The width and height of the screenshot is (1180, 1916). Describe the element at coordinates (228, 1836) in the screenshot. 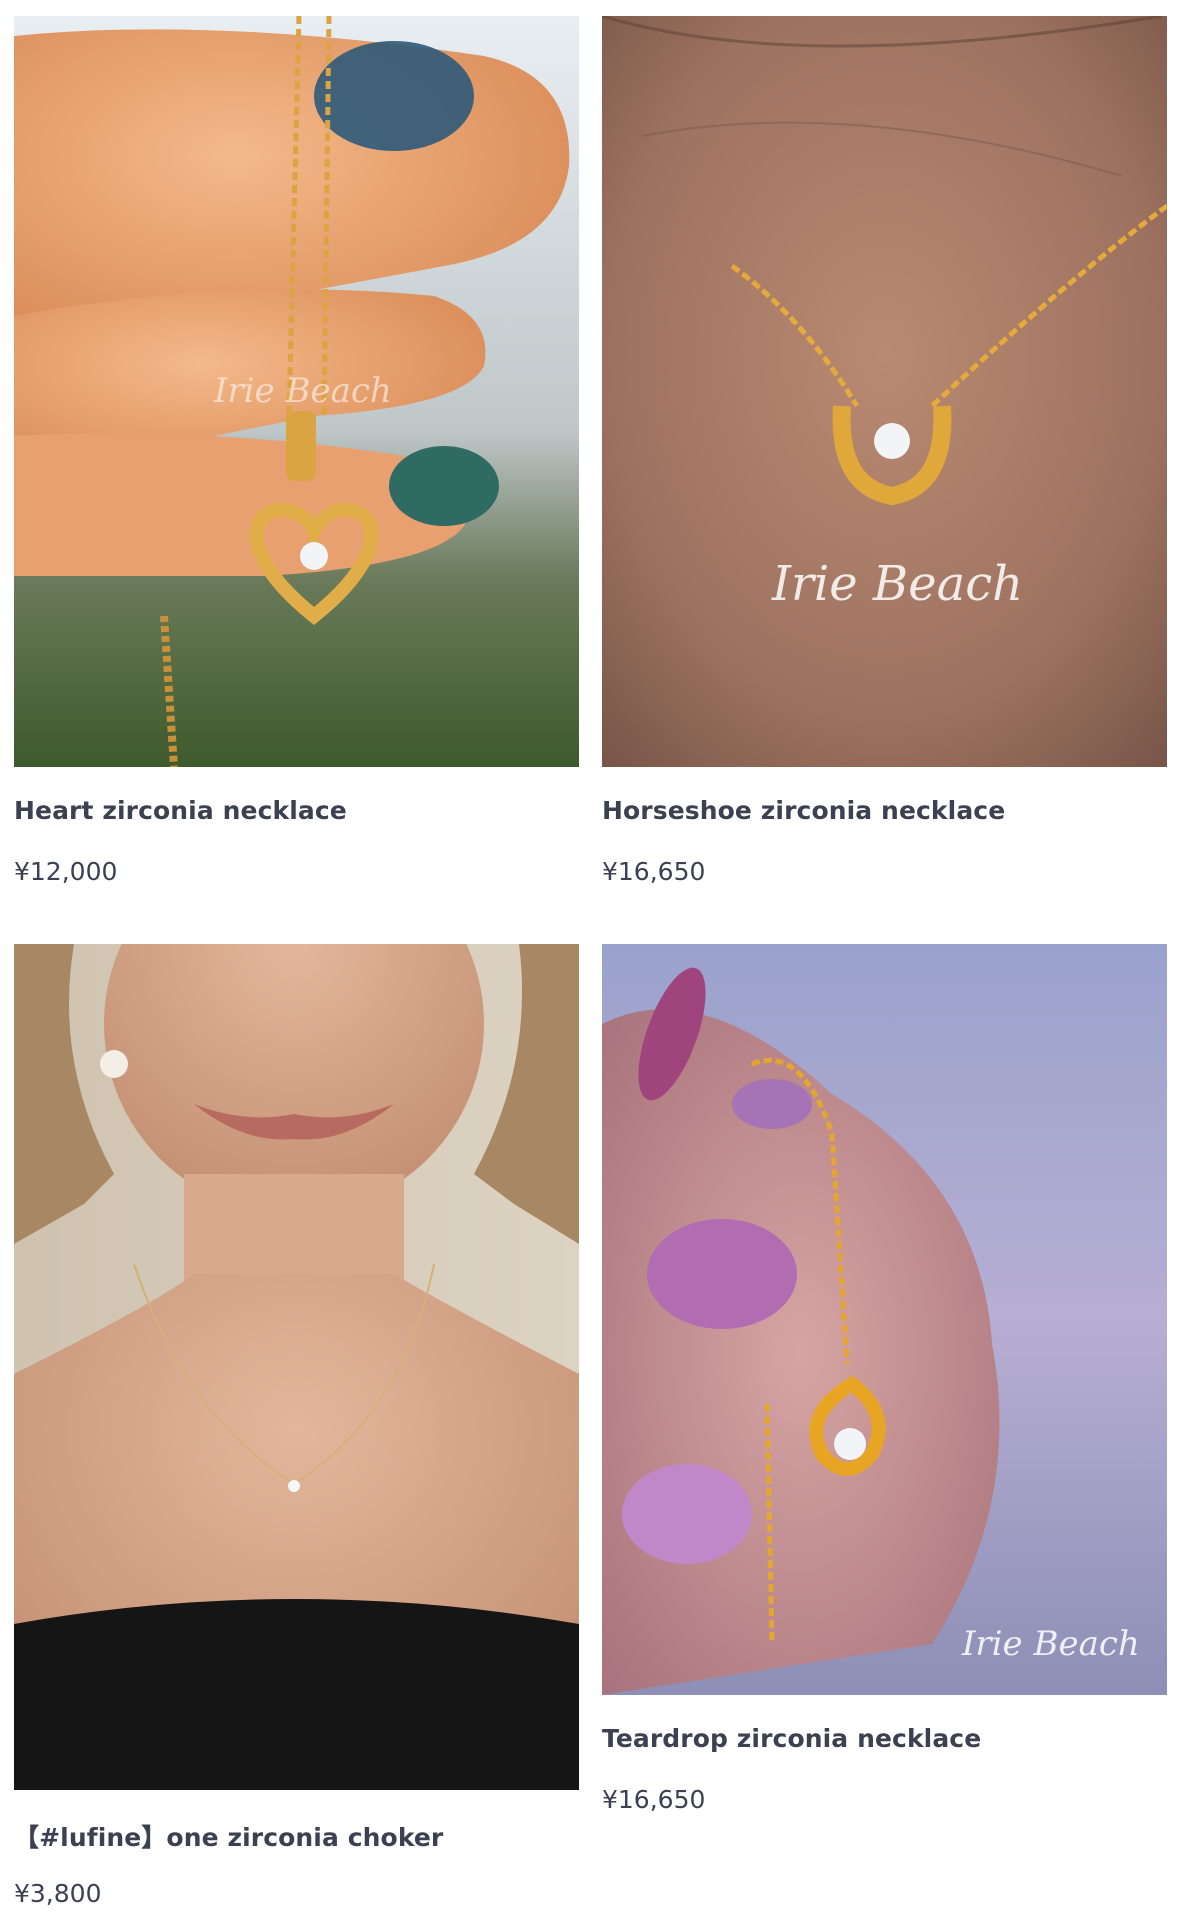

I see `product-title: 【#lufine】one zirconia choker` at that location.